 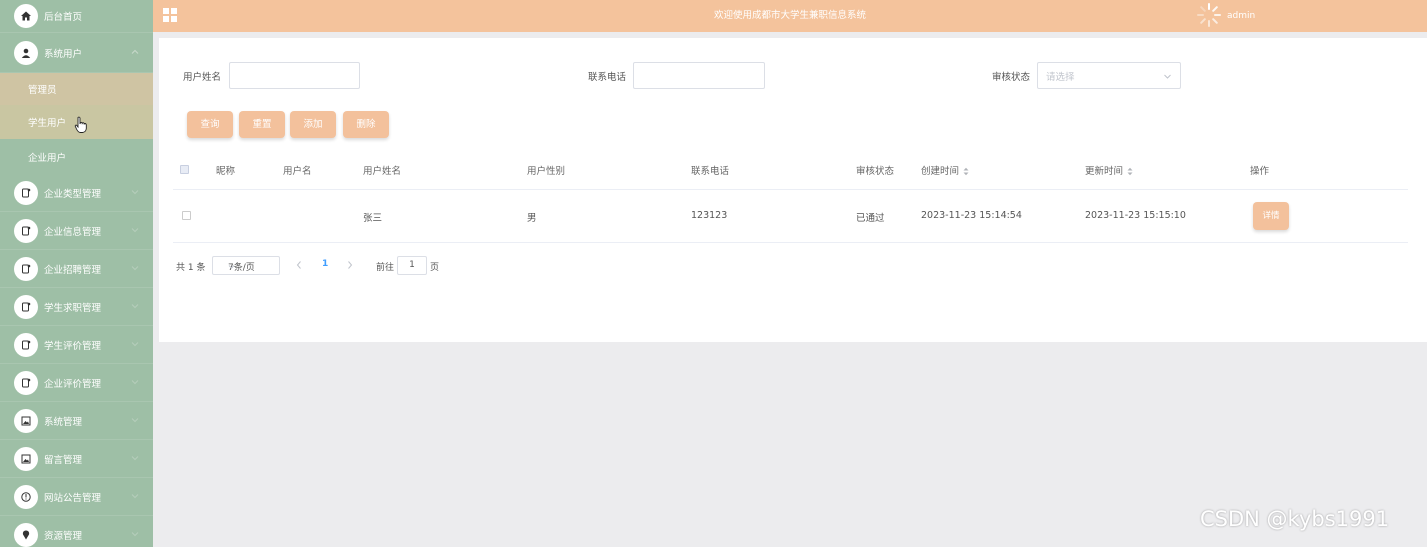 What do you see at coordinates (435, 268) in the screenshot?
I see `page-unit-label: 页` at bounding box center [435, 268].